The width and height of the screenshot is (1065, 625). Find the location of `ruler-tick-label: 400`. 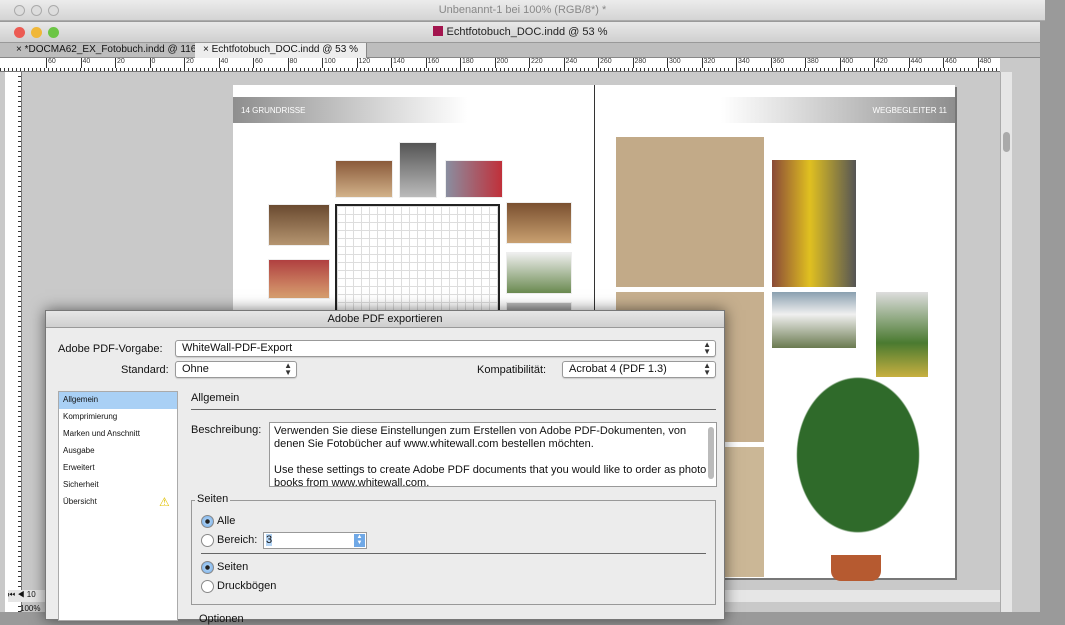

ruler-tick-label: 400 is located at coordinates (846, 63).